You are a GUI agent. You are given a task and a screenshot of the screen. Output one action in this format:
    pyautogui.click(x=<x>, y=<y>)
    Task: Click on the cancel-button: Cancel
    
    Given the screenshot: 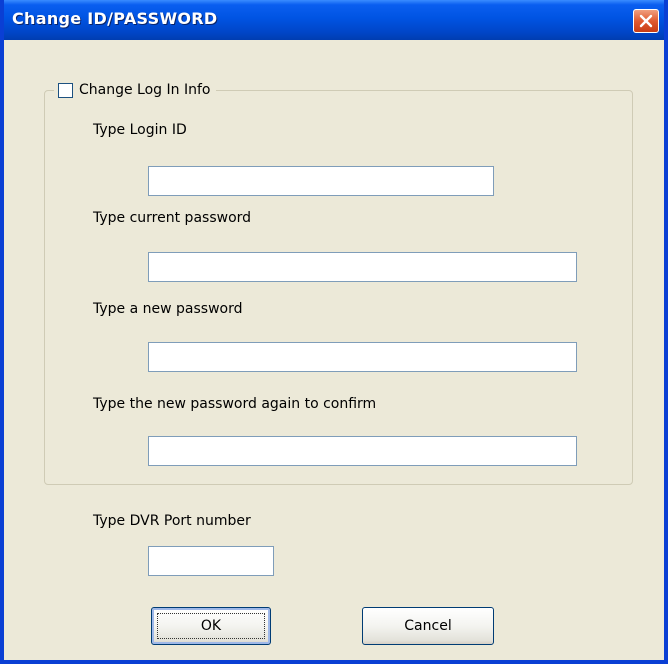 What is the action you would take?
    pyautogui.click(x=428, y=626)
    